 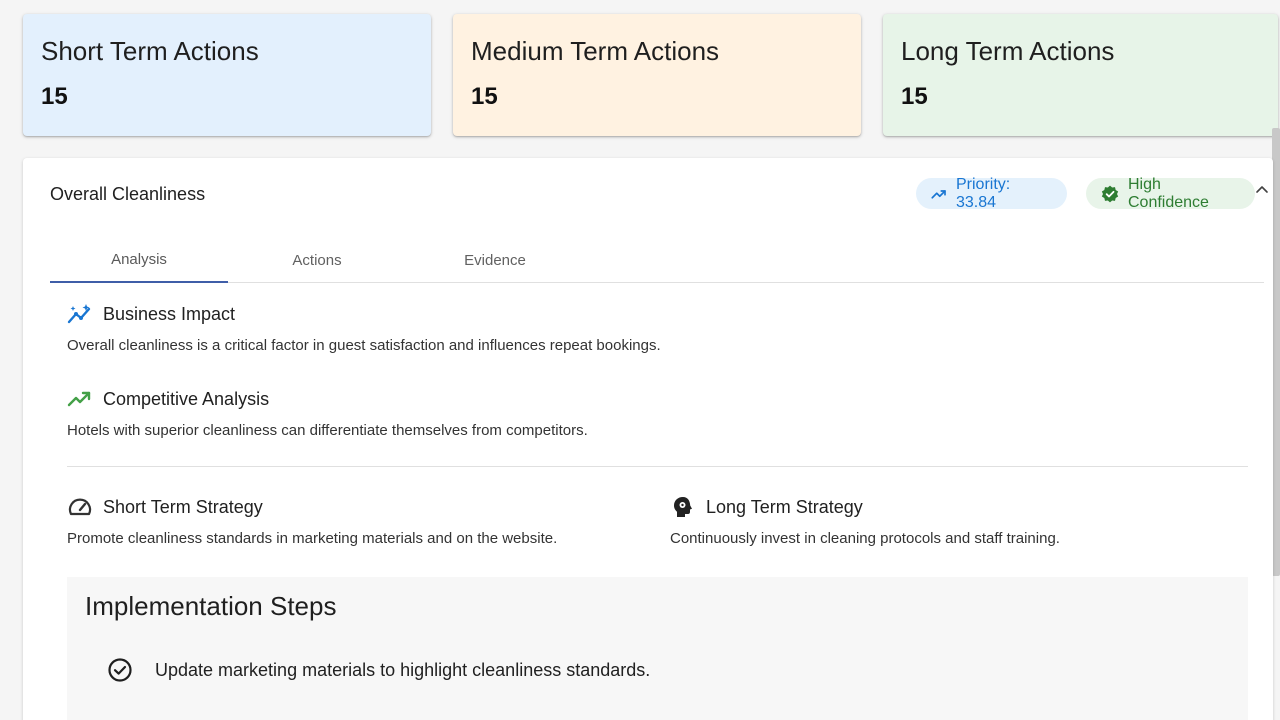 What do you see at coordinates (227, 75) in the screenshot?
I see `short-term-actions-card: Short Term Actions 15` at bounding box center [227, 75].